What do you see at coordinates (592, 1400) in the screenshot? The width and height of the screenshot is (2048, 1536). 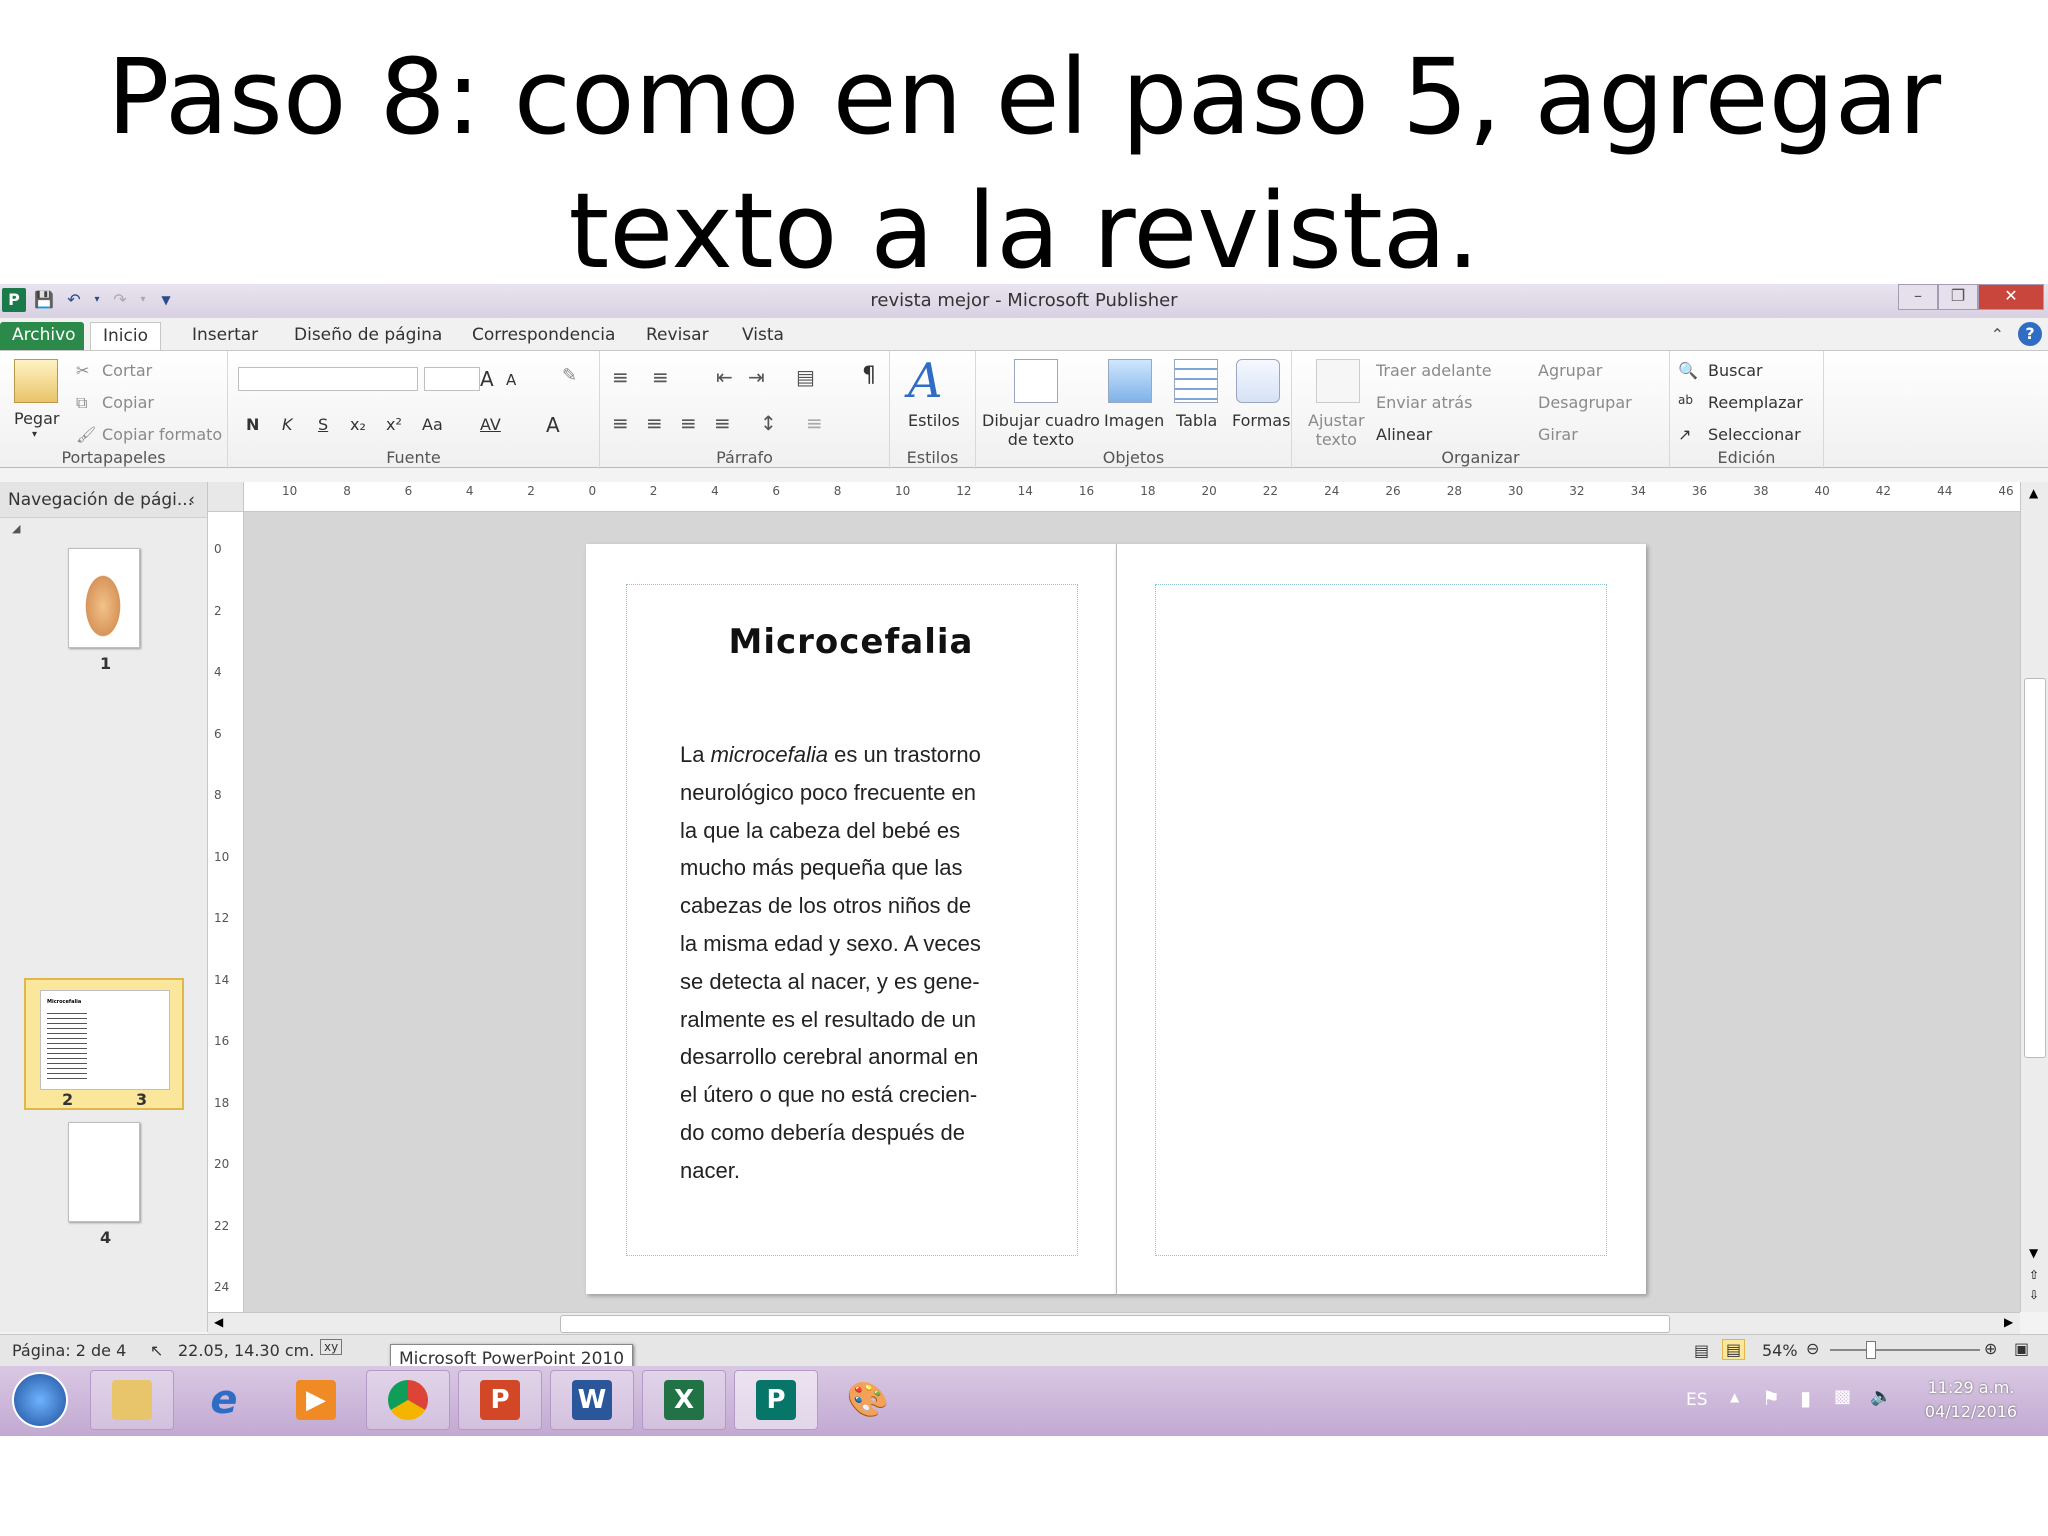 I see `taskbar-word: W` at bounding box center [592, 1400].